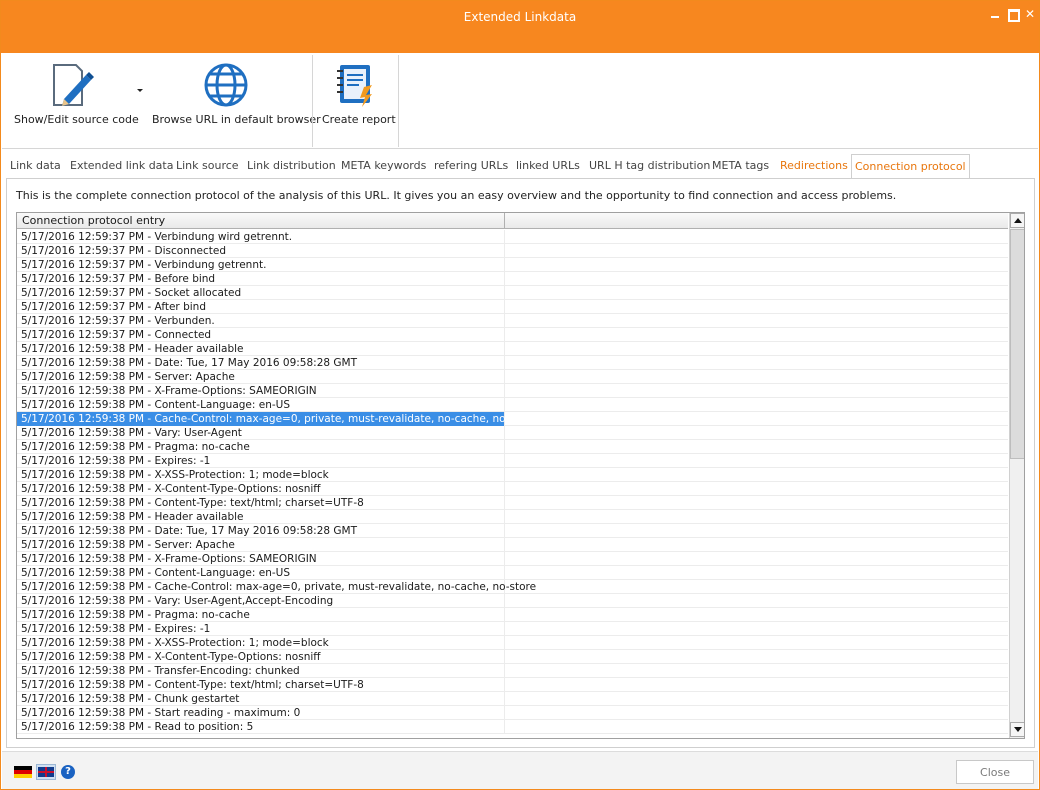 This screenshot has width=1040, height=790. Describe the element at coordinates (512, 221) in the screenshot. I see `grid-header: Connection protocol entry` at that location.